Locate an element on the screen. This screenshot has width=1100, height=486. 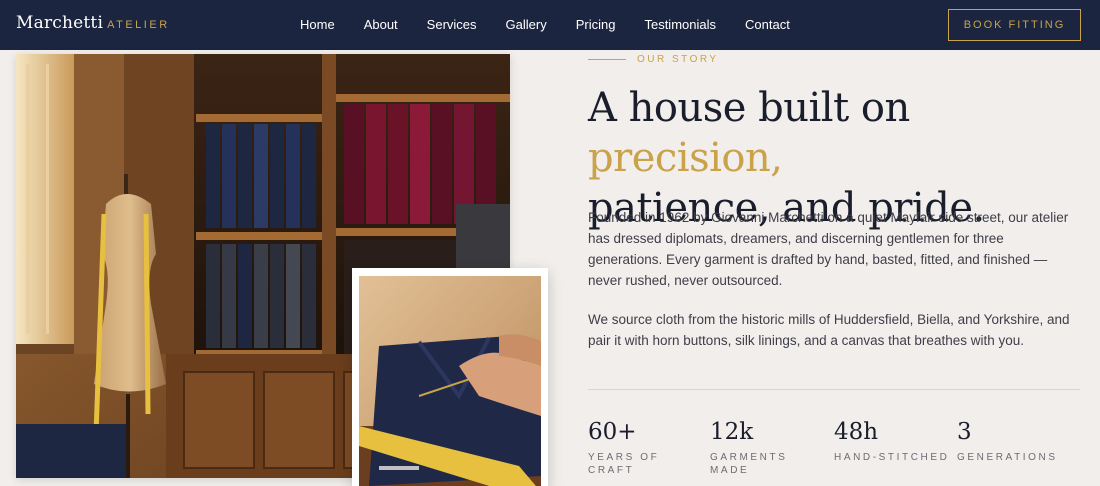
nav-link-about: About is located at coordinates (381, 24).